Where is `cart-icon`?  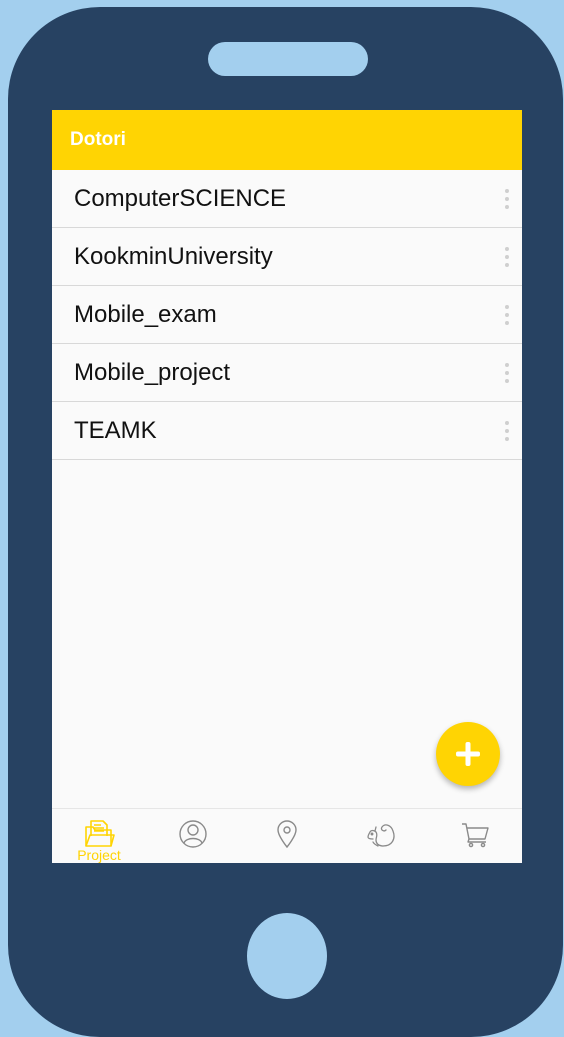
cart-icon is located at coordinates (475, 835).